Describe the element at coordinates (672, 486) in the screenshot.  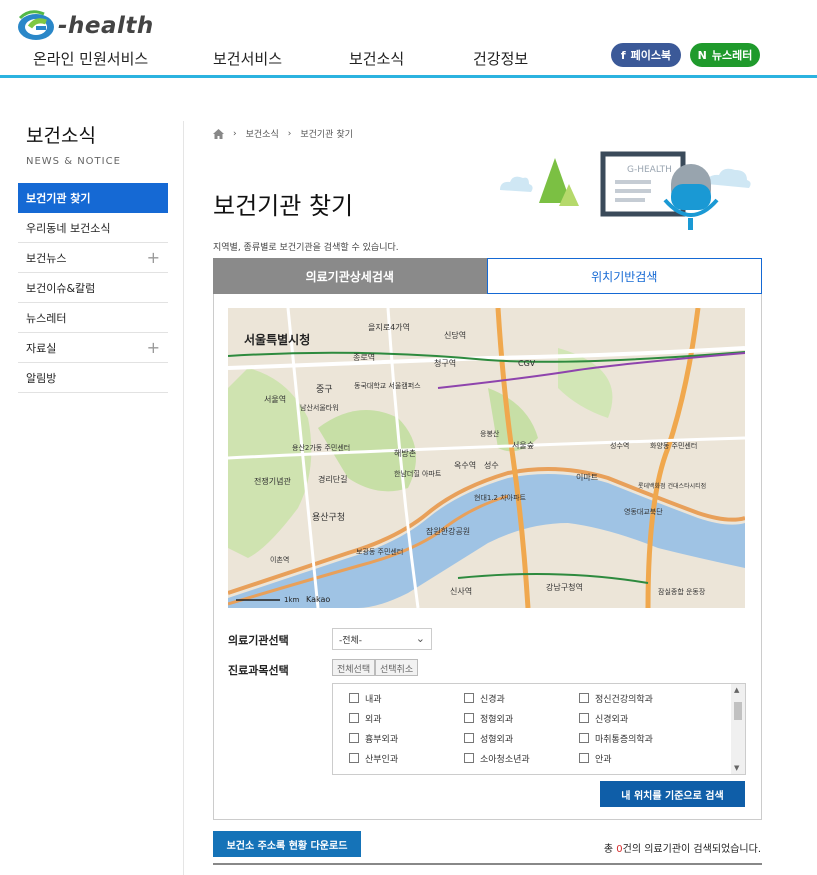
I see `map-label: 롯데백화점 건대스타시티점` at that location.